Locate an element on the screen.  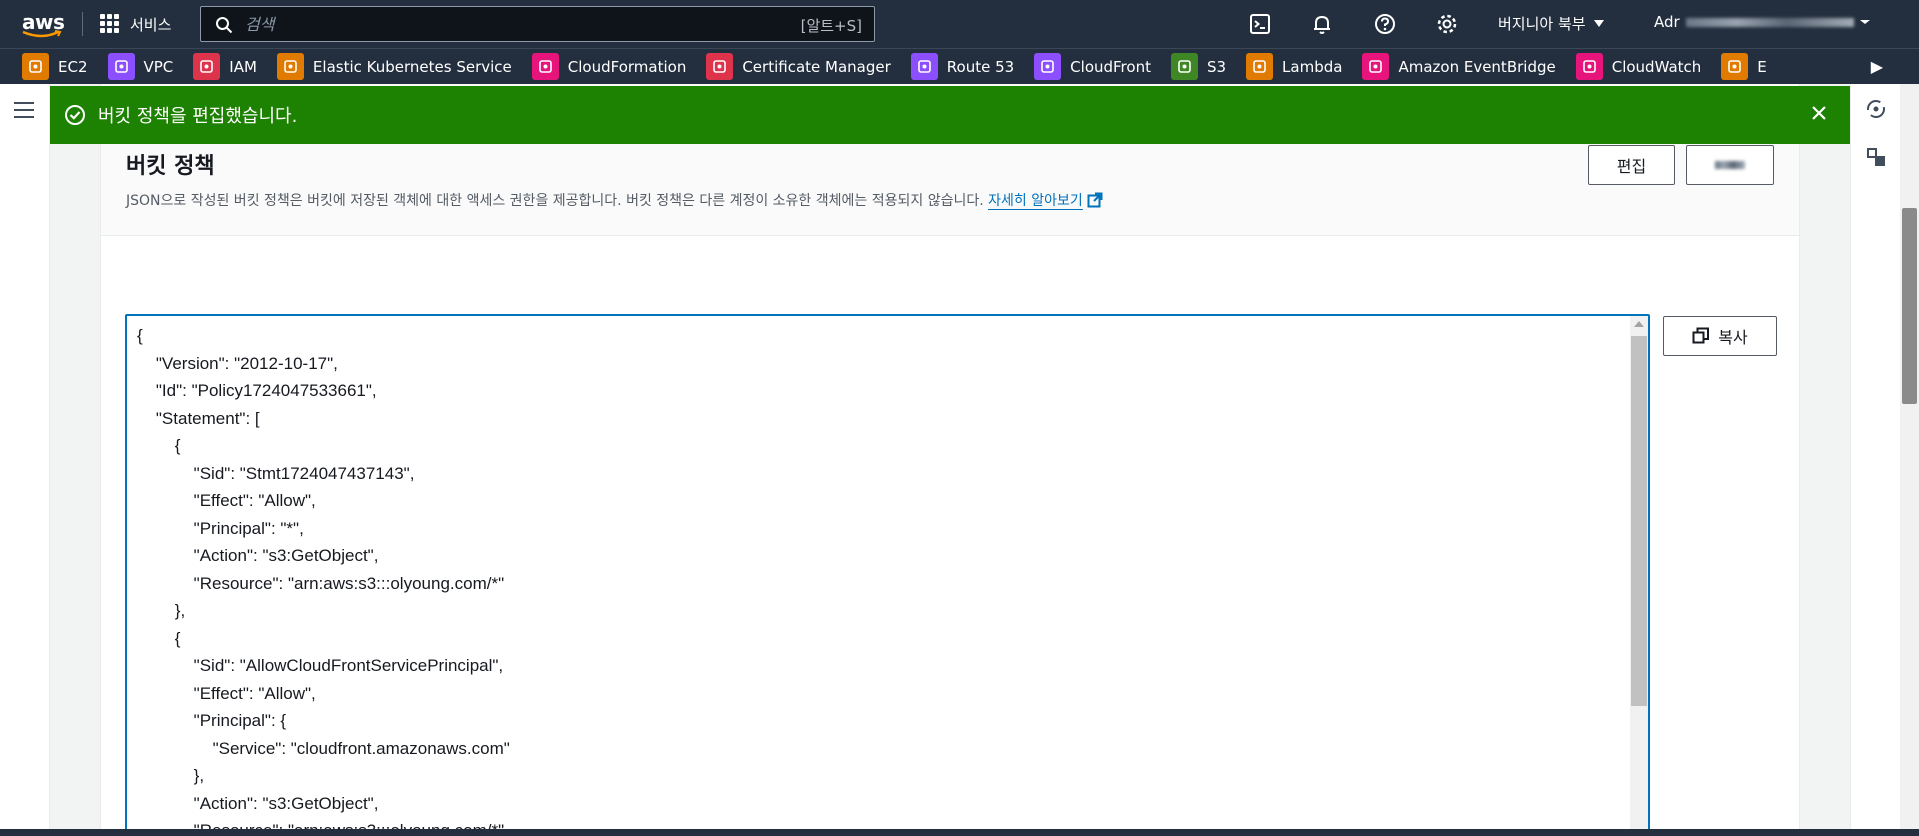
services-label: 서비스 is located at coordinates (151, 24).